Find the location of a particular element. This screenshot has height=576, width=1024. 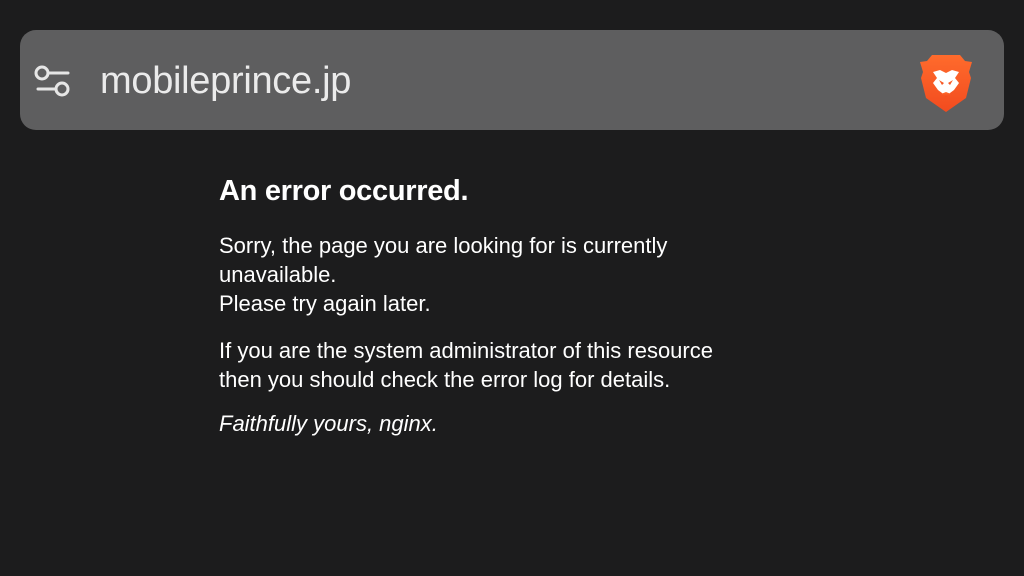

message-line: unavailable. is located at coordinates (278, 274).